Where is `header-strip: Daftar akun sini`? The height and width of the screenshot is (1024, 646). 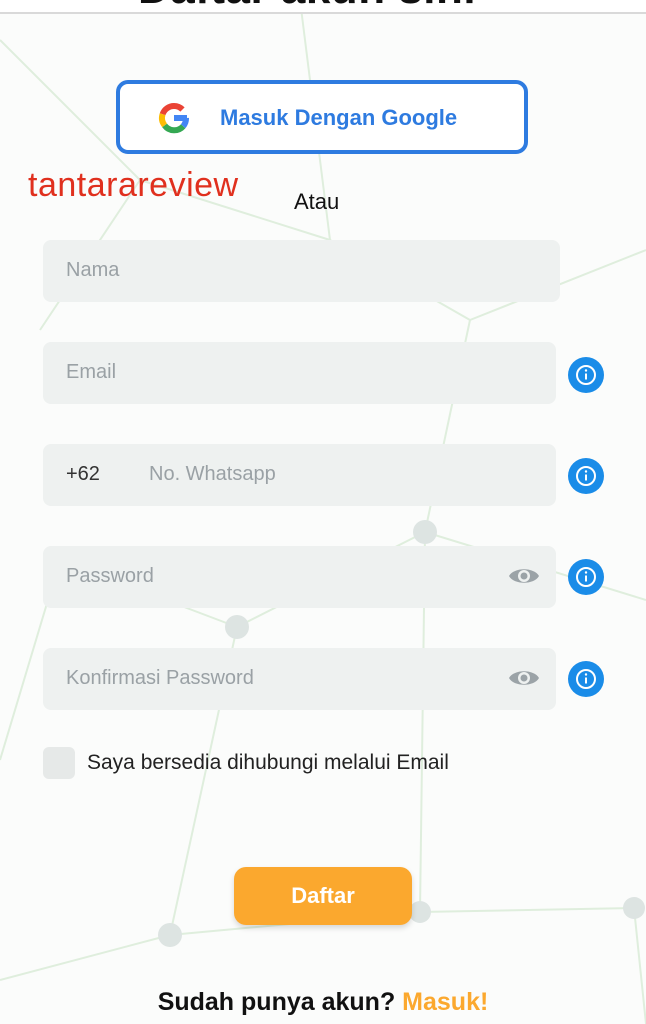 header-strip: Daftar akun sini is located at coordinates (323, 7).